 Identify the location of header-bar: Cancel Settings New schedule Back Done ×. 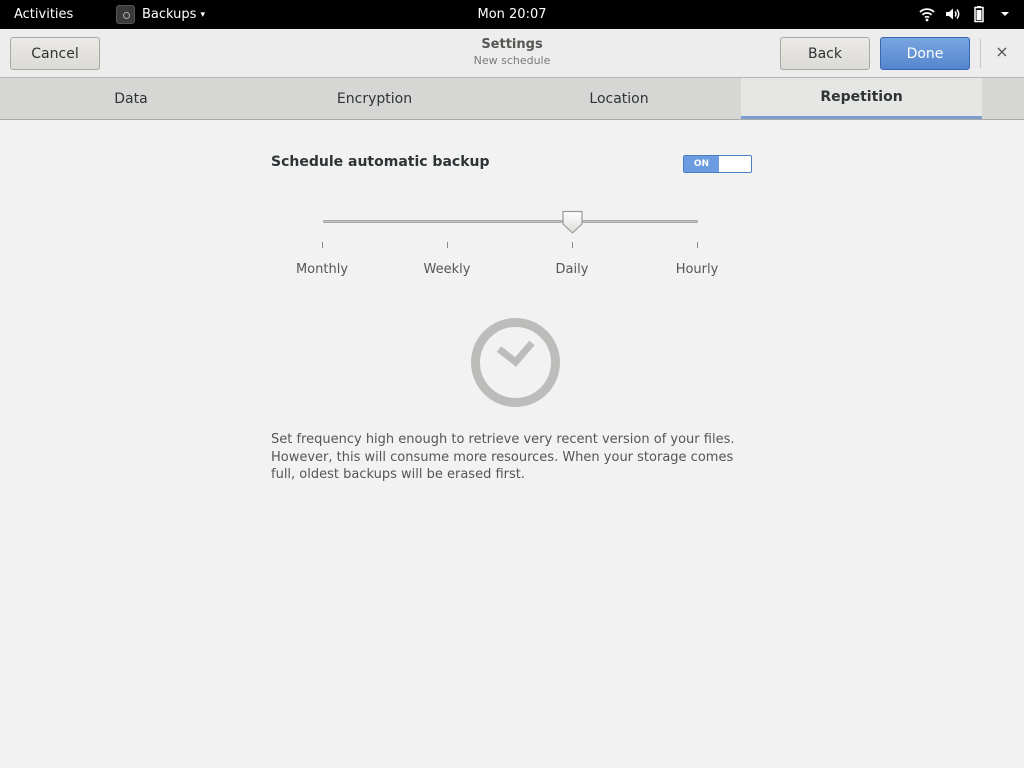
(512, 53).